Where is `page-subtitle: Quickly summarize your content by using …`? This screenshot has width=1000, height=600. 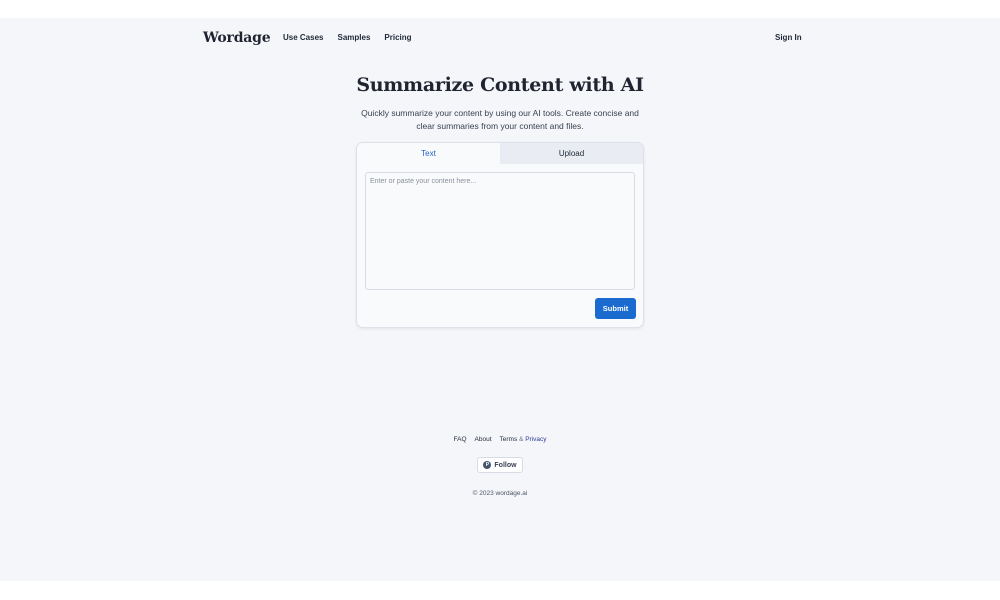 page-subtitle: Quickly summarize your content by using … is located at coordinates (500, 119).